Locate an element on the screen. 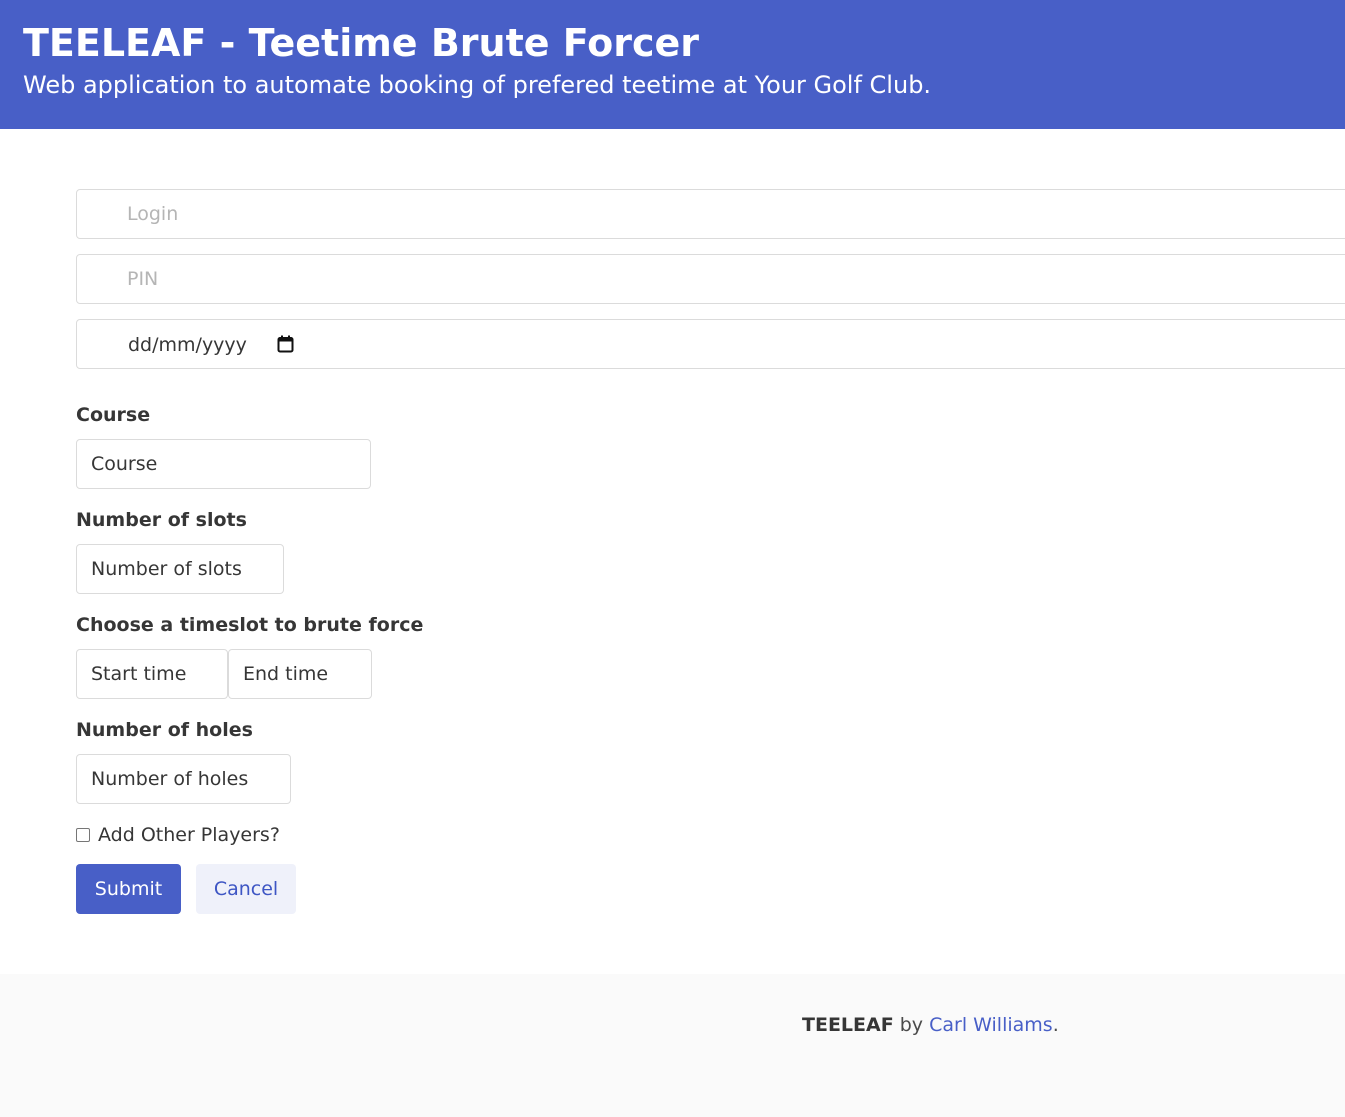 Image resolution: width=1345 pixels, height=1117 pixels. slots-label: Number of slots is located at coordinates (161, 520).